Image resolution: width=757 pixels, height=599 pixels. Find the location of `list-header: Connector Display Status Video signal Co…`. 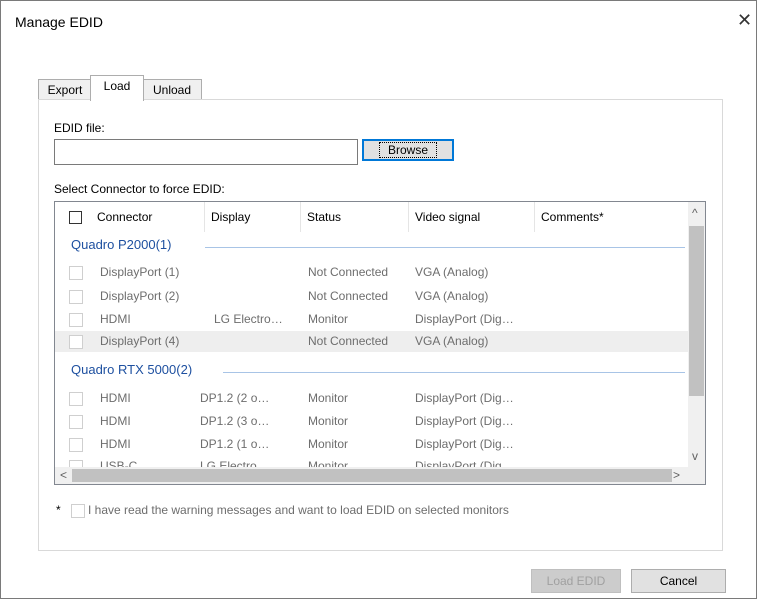

list-header: Connector Display Status Video signal Co… is located at coordinates (371, 217).